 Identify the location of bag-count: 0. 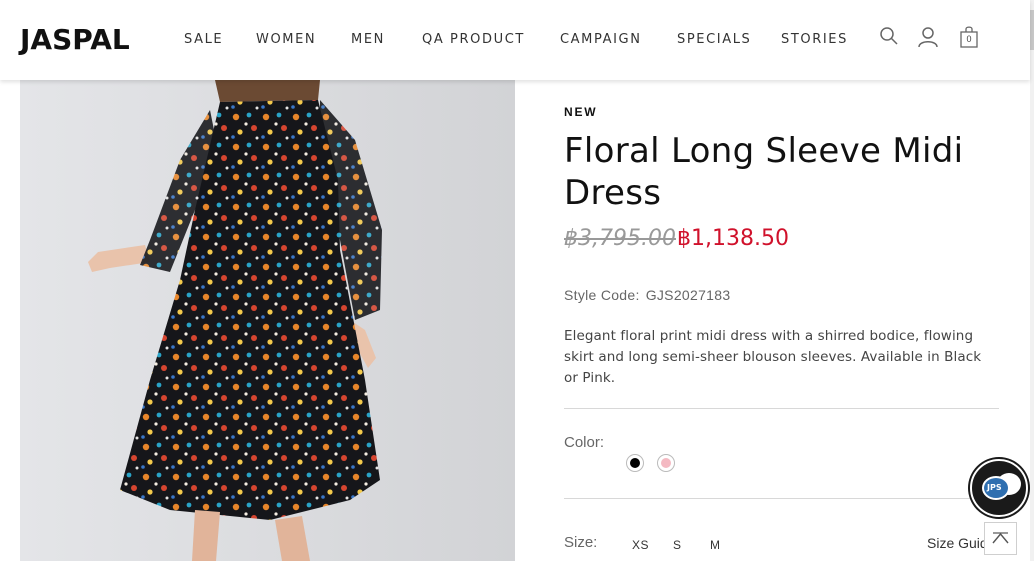
(969, 39).